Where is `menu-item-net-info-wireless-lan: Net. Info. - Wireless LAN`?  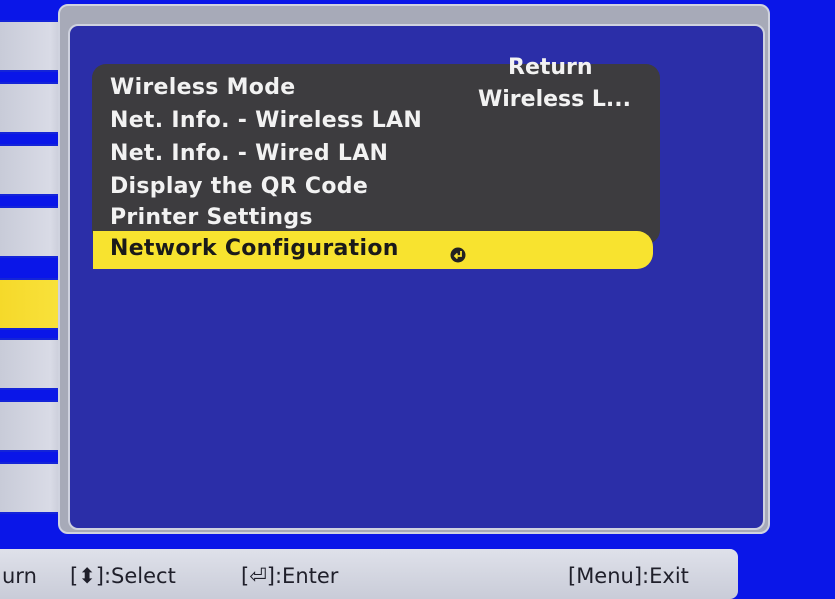 menu-item-net-info-wireless-lan: Net. Info. - Wireless LAN is located at coordinates (266, 120).